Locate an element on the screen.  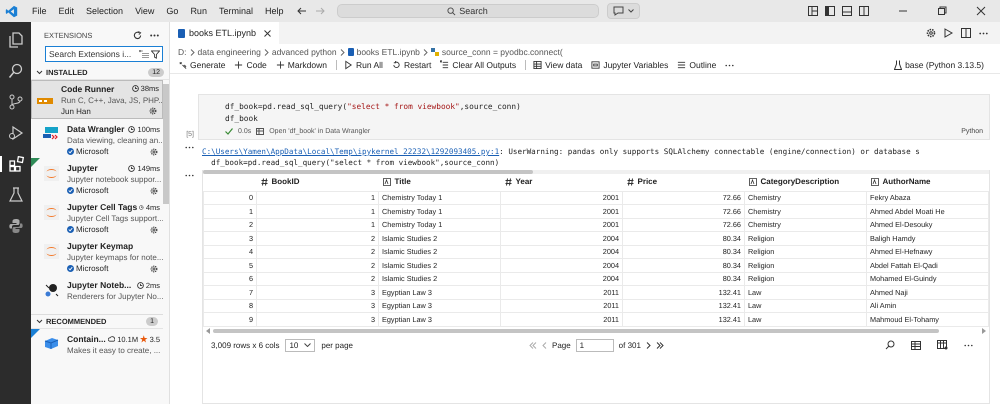
files-icon is located at coordinates (16, 40).